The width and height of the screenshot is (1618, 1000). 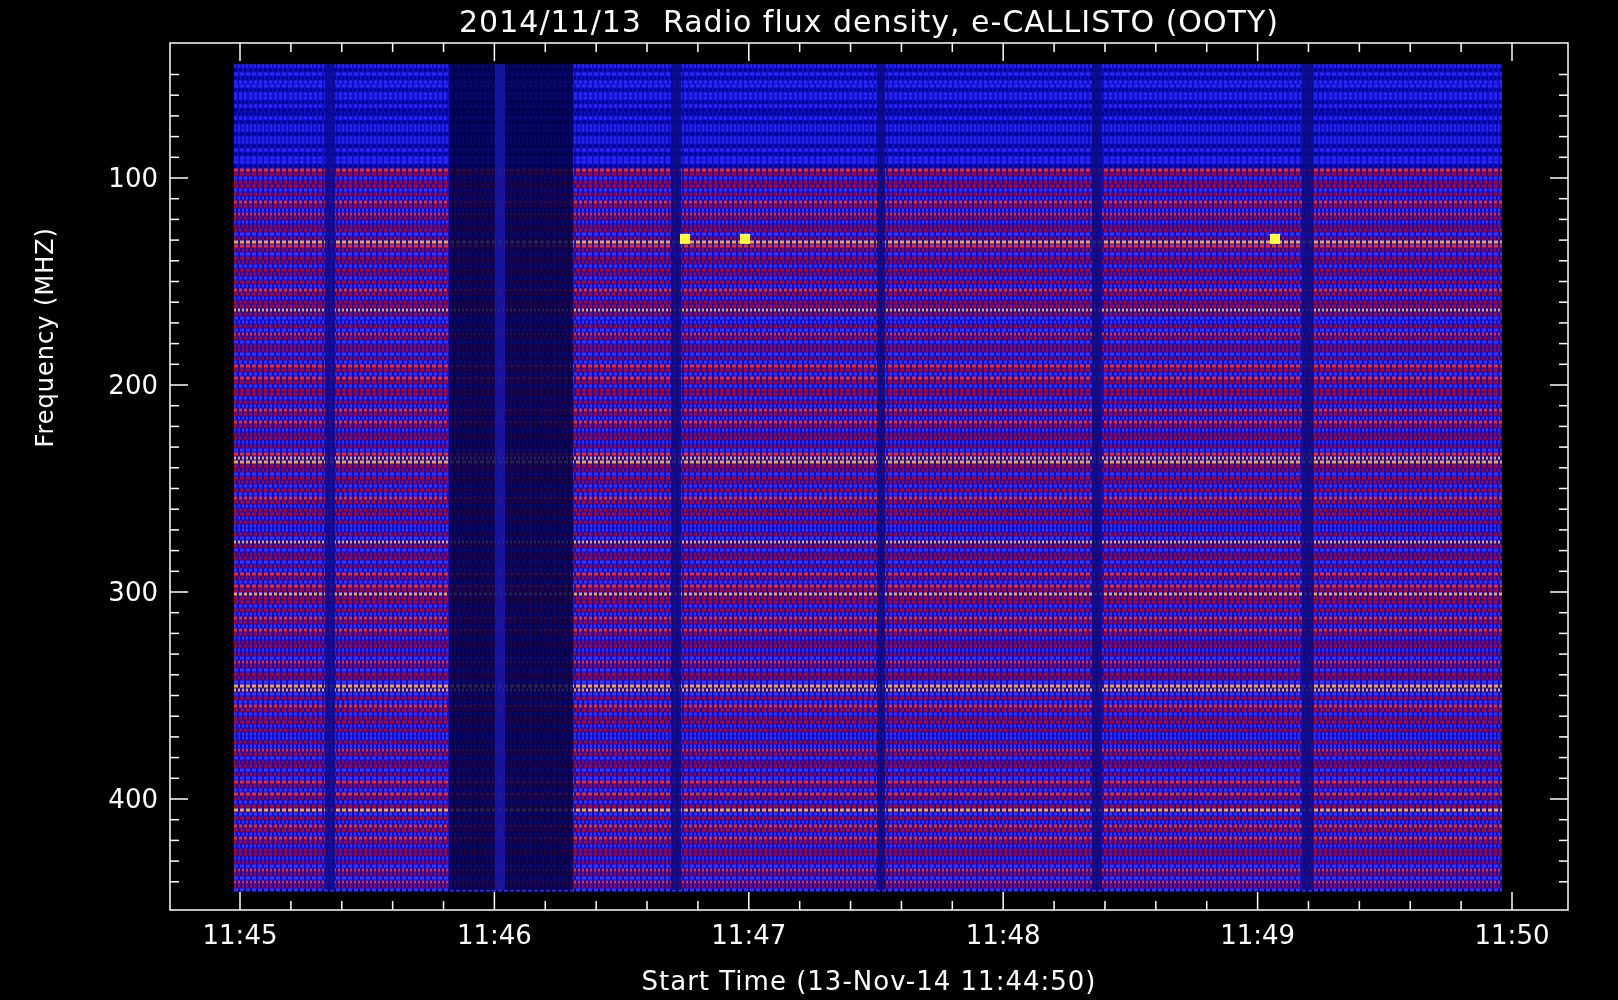 I want to click on tick-label: 11:47, so click(x=749, y=935).